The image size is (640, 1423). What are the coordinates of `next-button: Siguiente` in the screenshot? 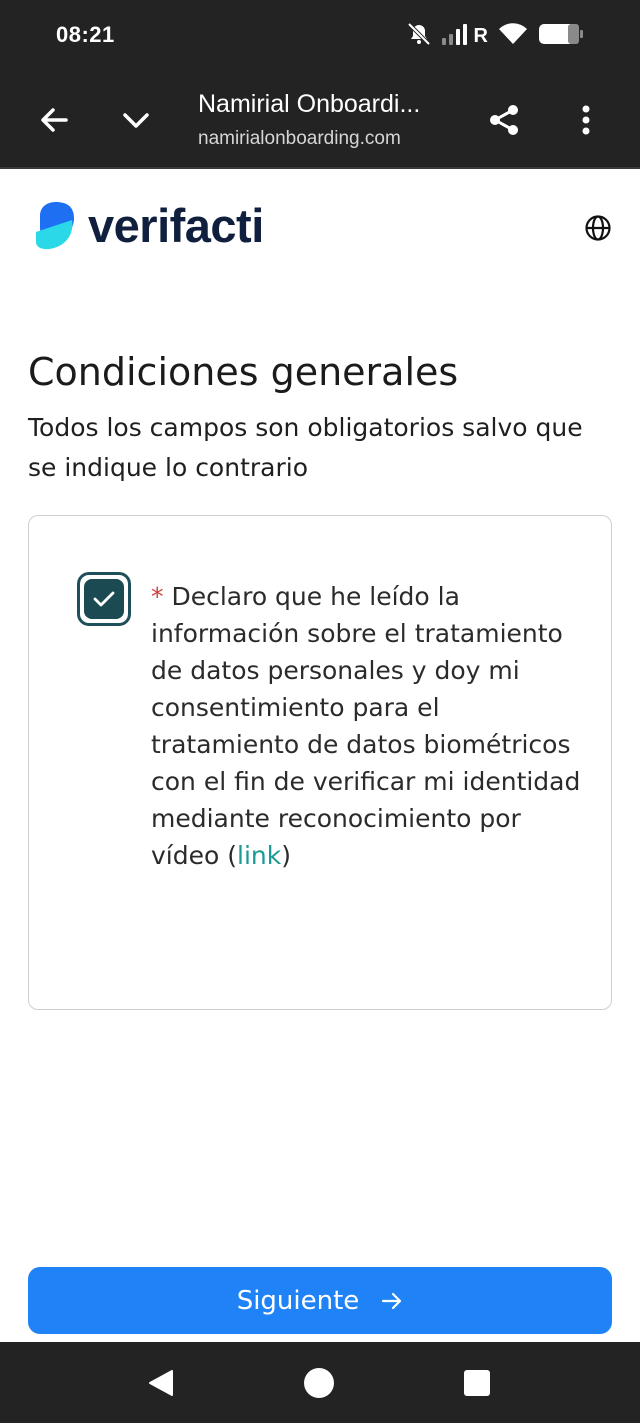 It's located at (320, 1300).